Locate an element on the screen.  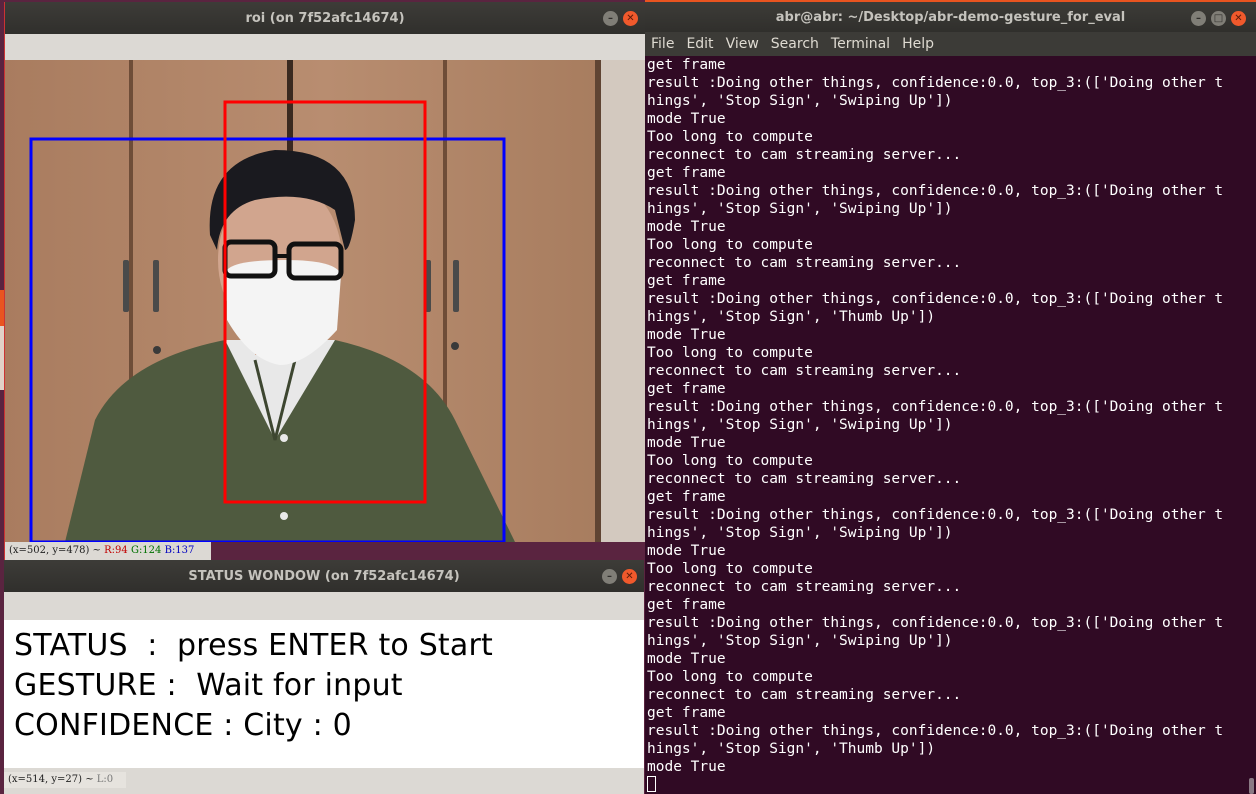
terminal-menubar: File Edit View Search Terminal Help is located at coordinates (950, 44).